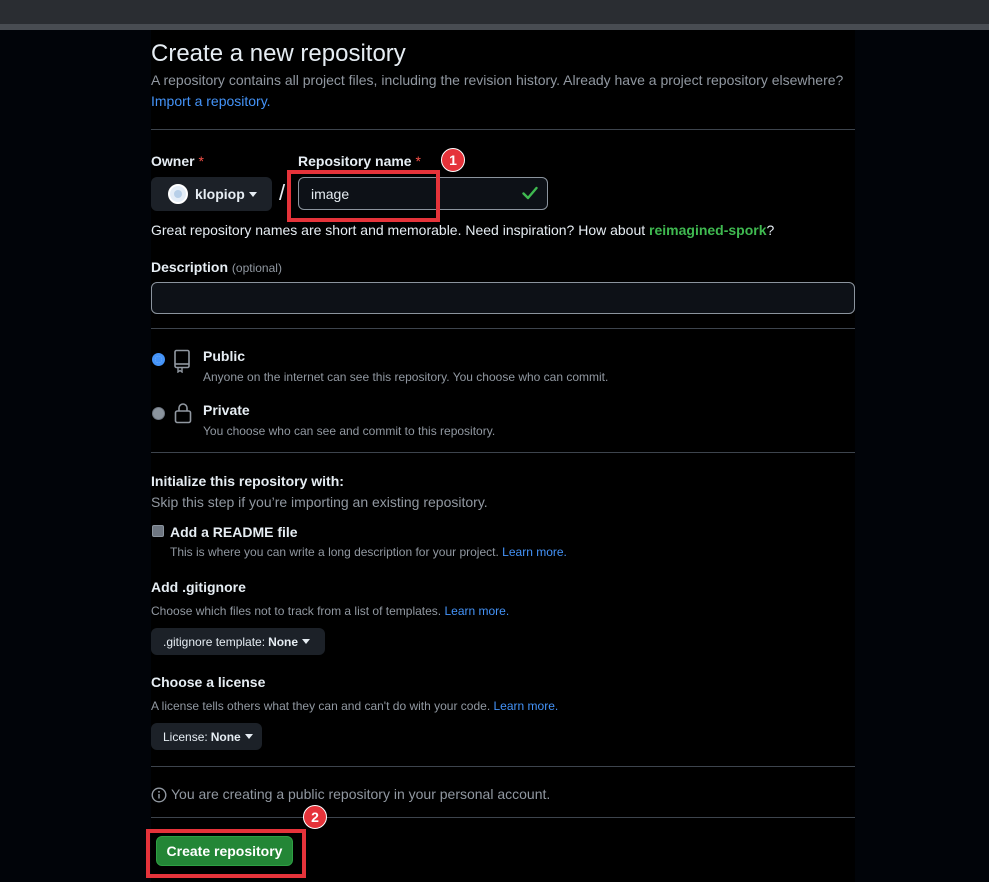  I want to click on owner-dropdown: klopiop, so click(211, 194).